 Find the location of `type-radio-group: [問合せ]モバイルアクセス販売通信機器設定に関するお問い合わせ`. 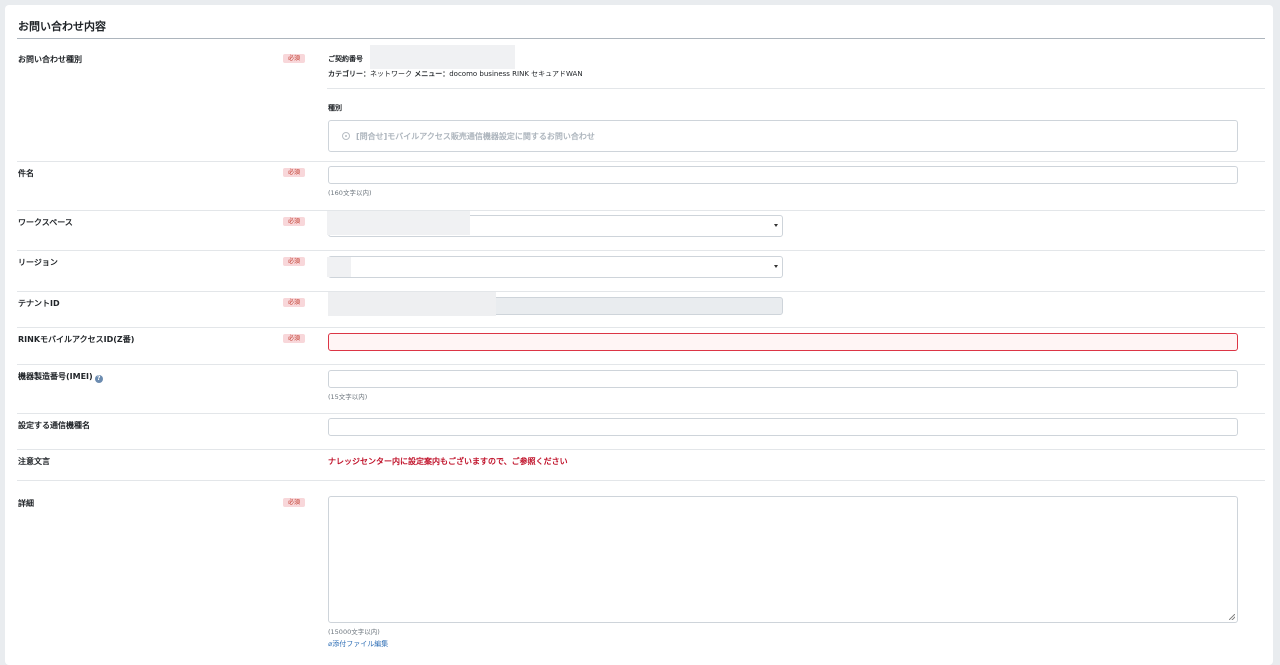

type-radio-group: [問合せ]モバイルアクセス販売通信機器設定に関するお問い合わせ is located at coordinates (783, 136).